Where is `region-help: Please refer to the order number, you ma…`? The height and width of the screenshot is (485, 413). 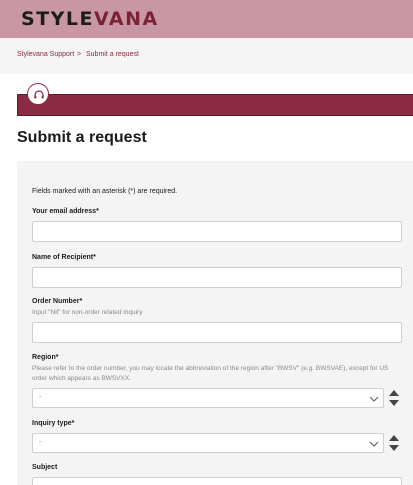 region-help: Please refer to the order number, you ma… is located at coordinates (210, 373).